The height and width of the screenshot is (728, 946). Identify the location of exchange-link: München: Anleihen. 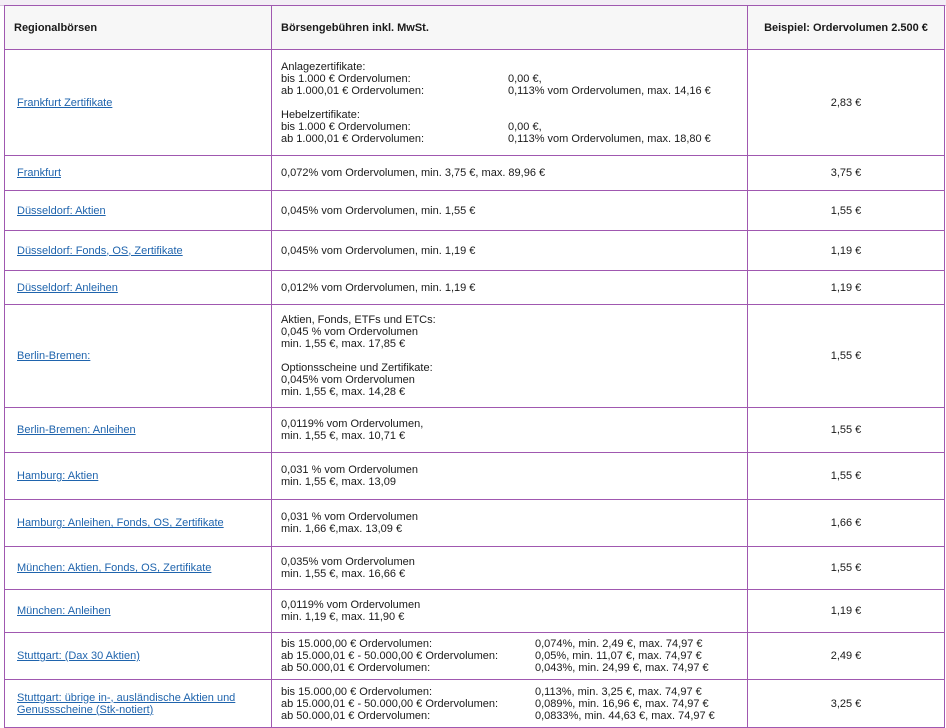
(64, 611).